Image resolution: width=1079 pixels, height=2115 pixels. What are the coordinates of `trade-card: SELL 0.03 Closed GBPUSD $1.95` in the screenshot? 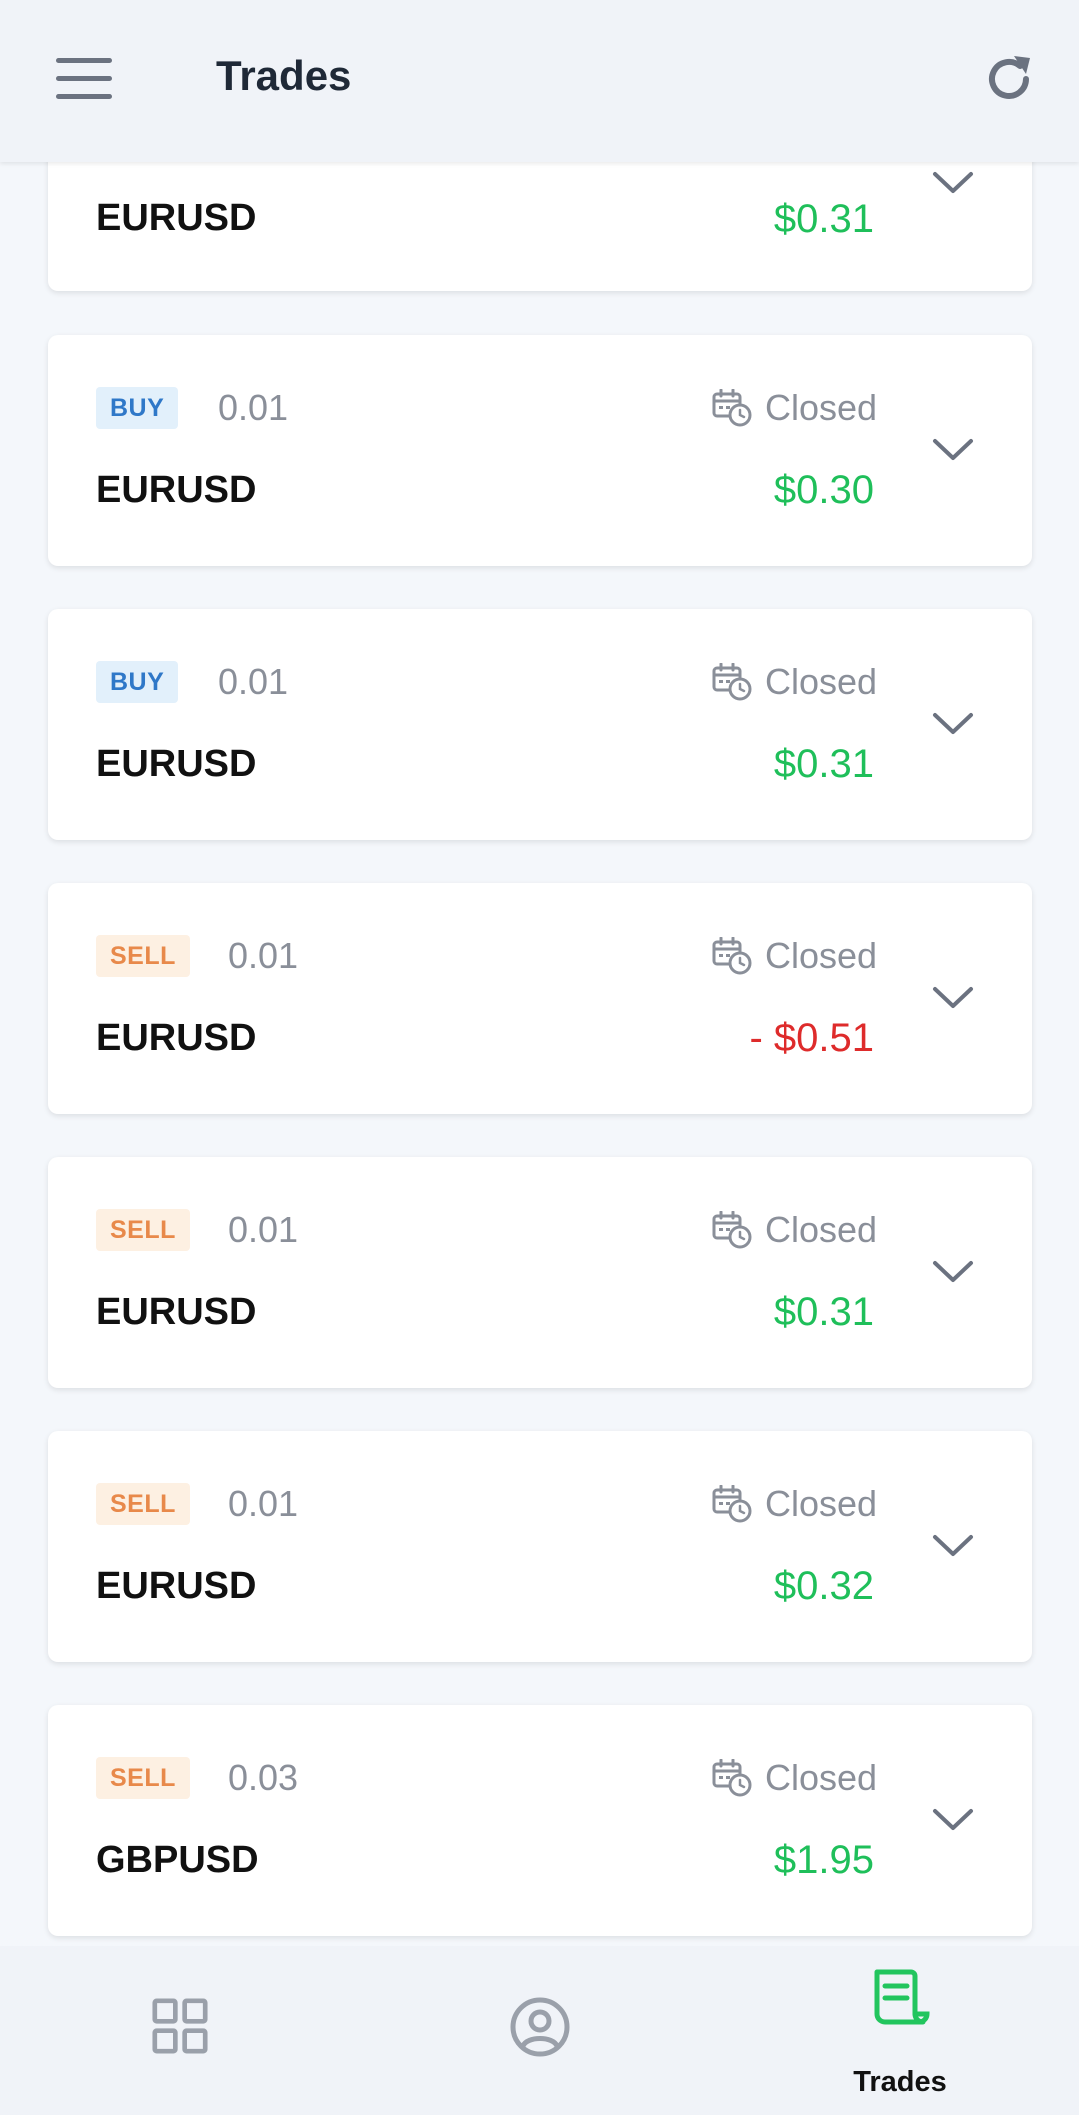 It's located at (540, 1820).